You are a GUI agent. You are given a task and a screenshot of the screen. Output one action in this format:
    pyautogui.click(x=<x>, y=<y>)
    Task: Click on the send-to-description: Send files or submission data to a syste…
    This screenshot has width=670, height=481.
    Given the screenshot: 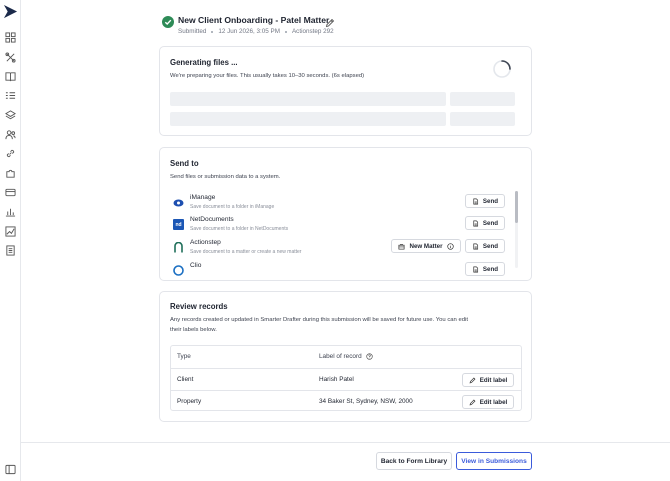 What is the action you would take?
    pyautogui.click(x=225, y=177)
    